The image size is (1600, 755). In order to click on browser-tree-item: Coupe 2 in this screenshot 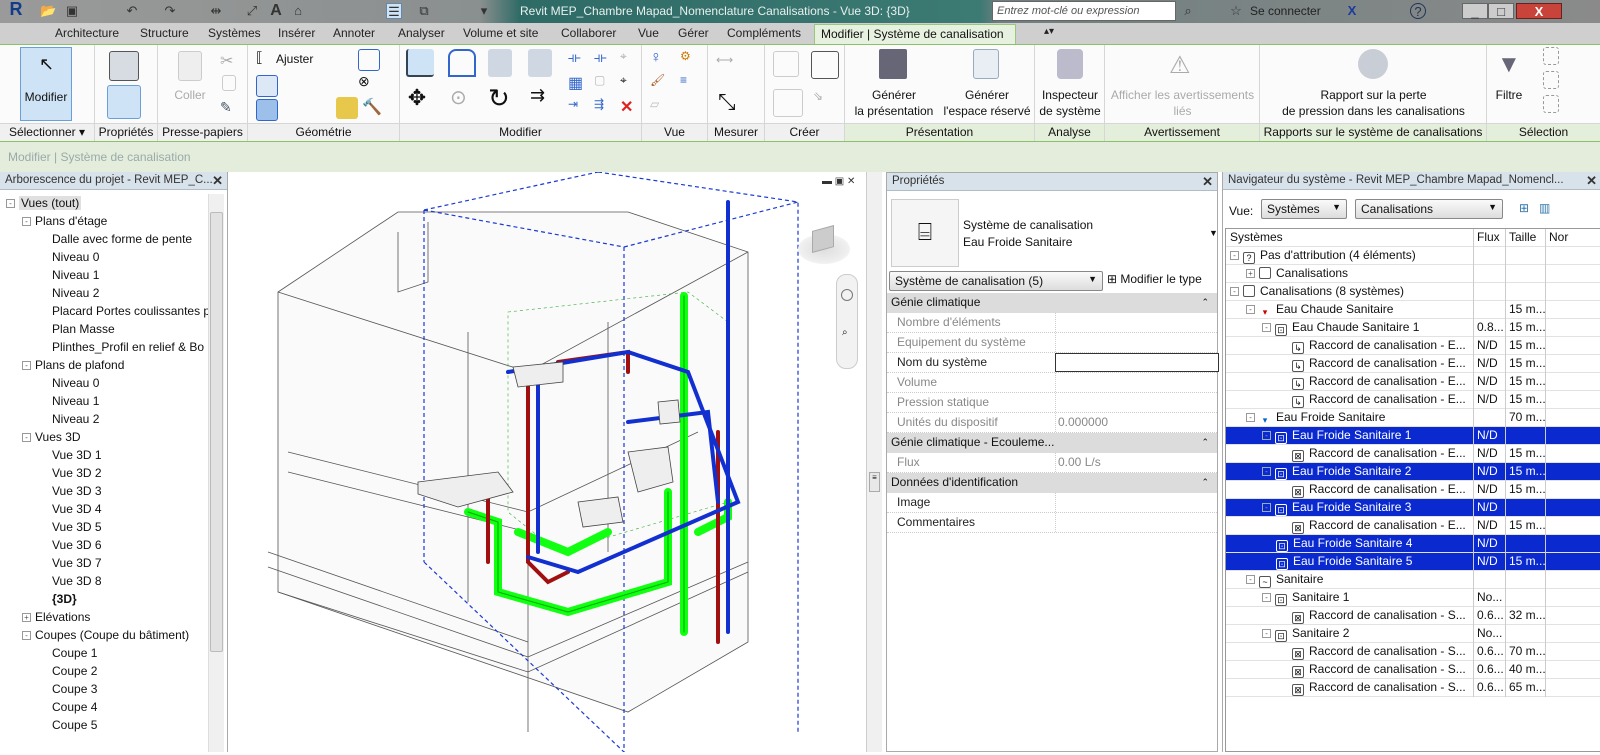, I will do `click(74, 671)`.